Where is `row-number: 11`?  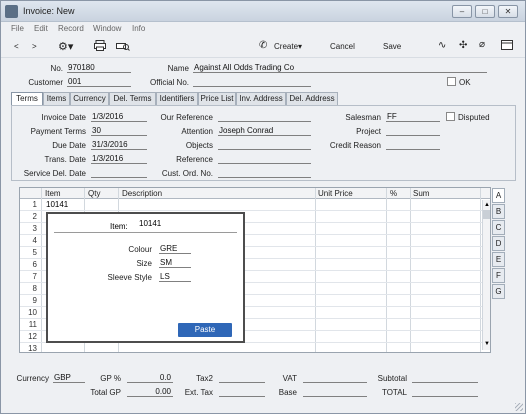 row-number: 11 is located at coordinates (32, 324).